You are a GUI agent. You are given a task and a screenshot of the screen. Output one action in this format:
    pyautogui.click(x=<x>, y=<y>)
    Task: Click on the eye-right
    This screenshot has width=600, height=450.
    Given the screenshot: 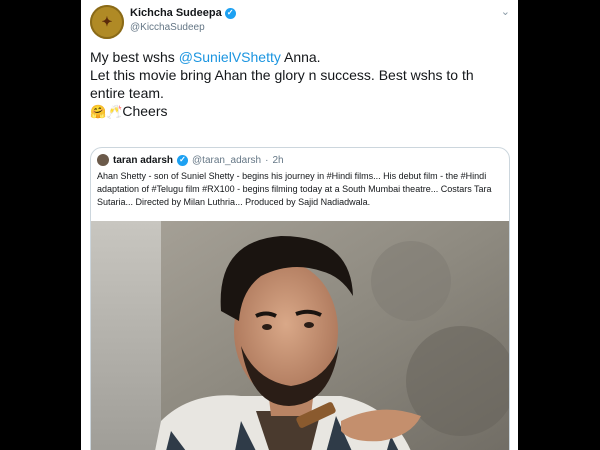 What is the action you would take?
    pyautogui.click(x=309, y=325)
    